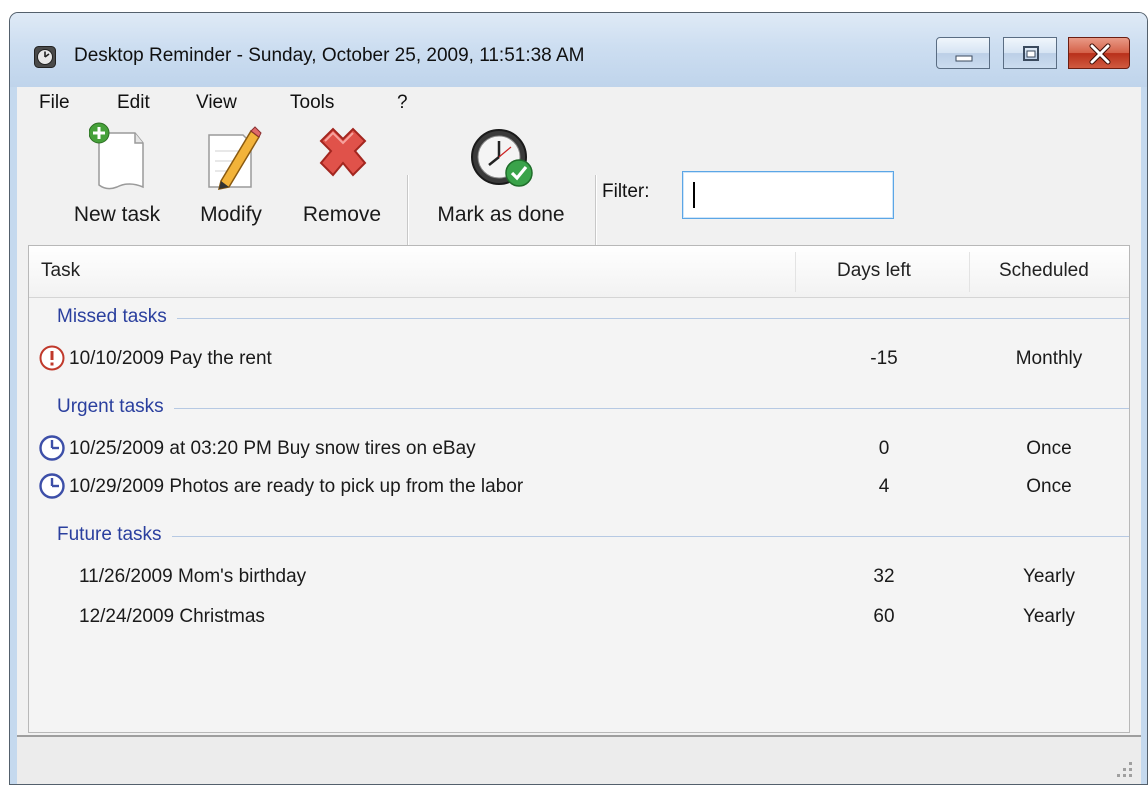 The image size is (1148, 785). What do you see at coordinates (117, 317) in the screenshot?
I see `group-missed-tasks: Missed tasks` at bounding box center [117, 317].